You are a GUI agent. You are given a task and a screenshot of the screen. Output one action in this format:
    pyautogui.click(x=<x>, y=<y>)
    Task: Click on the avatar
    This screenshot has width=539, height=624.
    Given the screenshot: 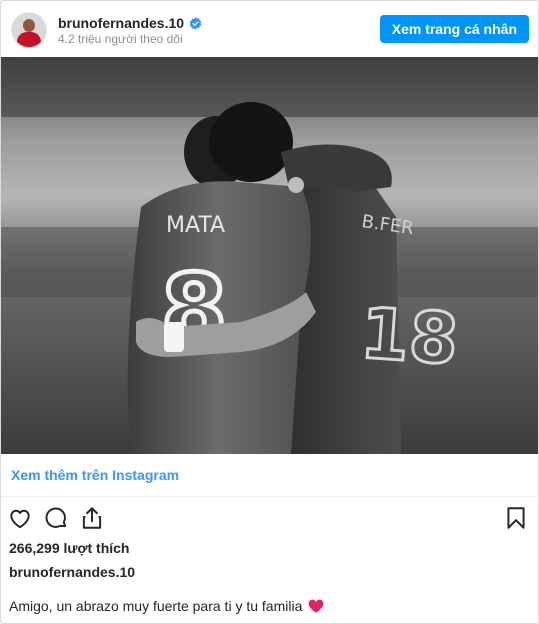 What is the action you would take?
    pyautogui.click(x=29, y=30)
    